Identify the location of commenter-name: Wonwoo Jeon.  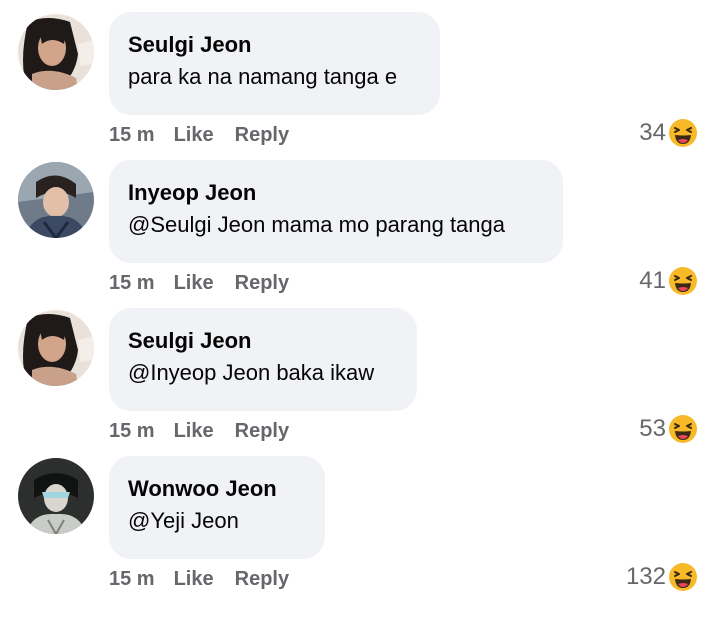
(216, 489).